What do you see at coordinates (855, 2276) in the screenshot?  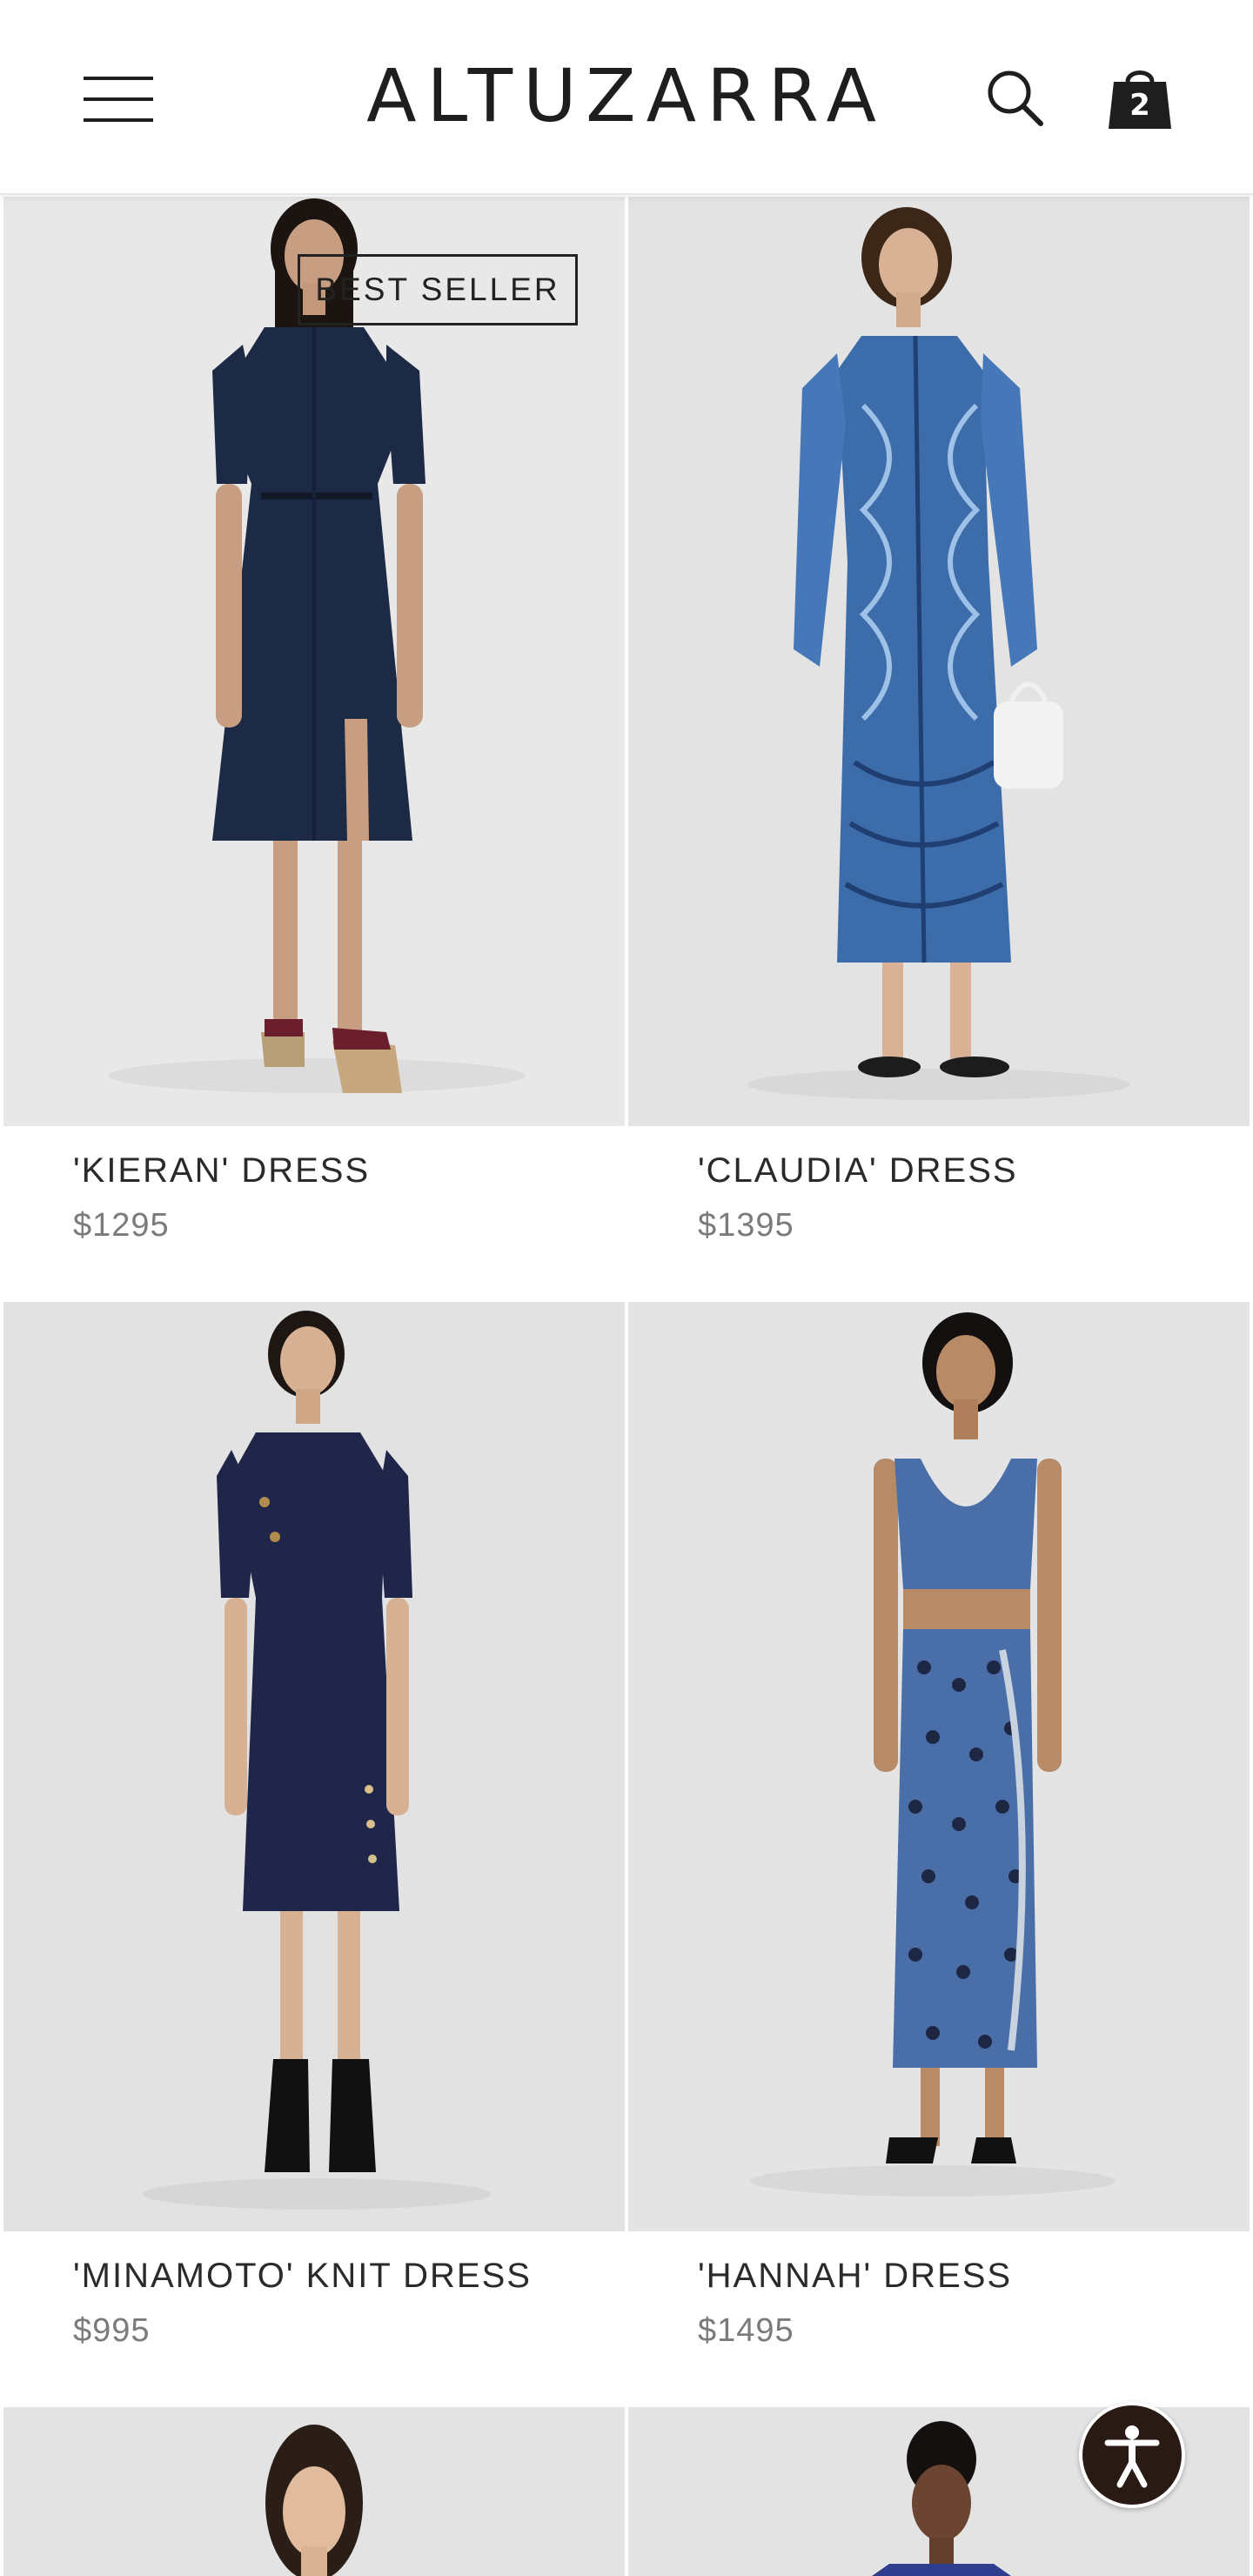 I see `product-name: 'HANNAH' DRESS` at bounding box center [855, 2276].